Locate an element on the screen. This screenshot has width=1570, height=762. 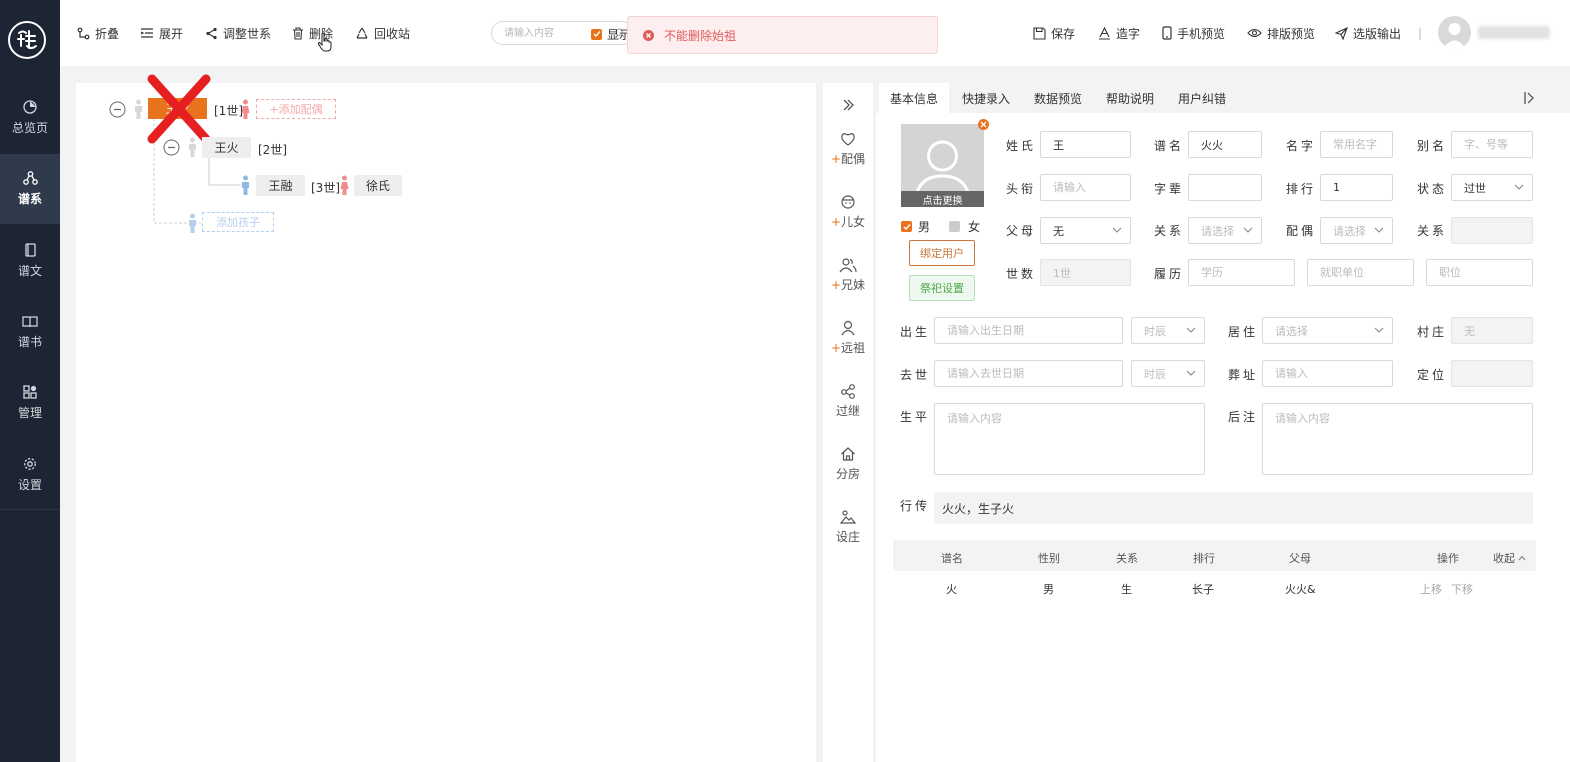
user-name-redacted is located at coordinates (1514, 32).